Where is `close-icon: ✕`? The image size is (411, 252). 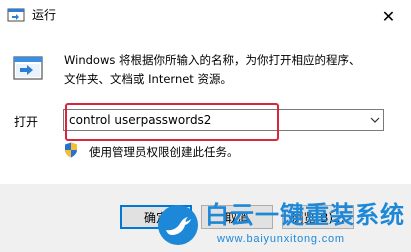 close-icon: ✕ is located at coordinates (388, 16).